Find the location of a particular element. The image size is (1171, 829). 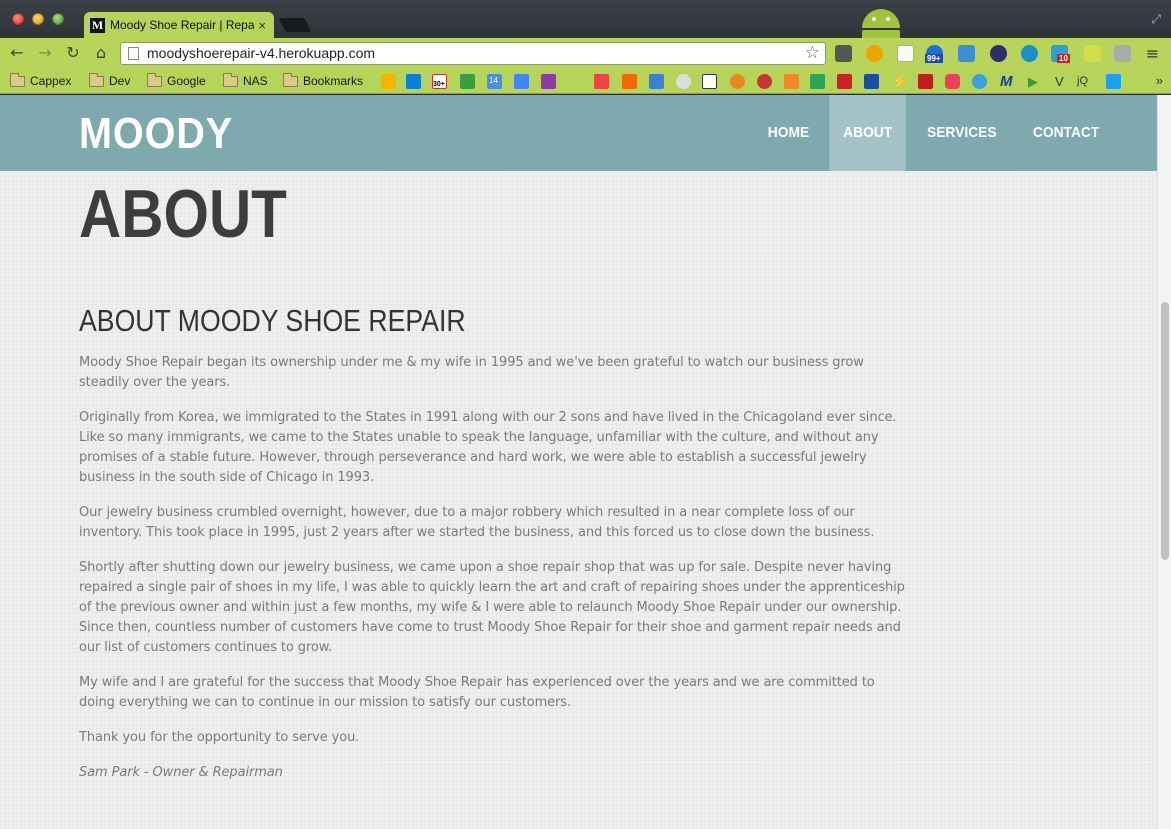

quora-bookmark-icon is located at coordinates (548, 81).